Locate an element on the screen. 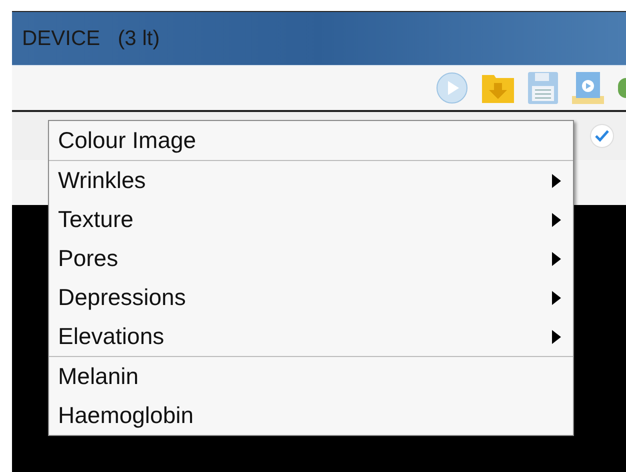 The height and width of the screenshot is (472, 626). menu-item: Depressions is located at coordinates (311, 297).